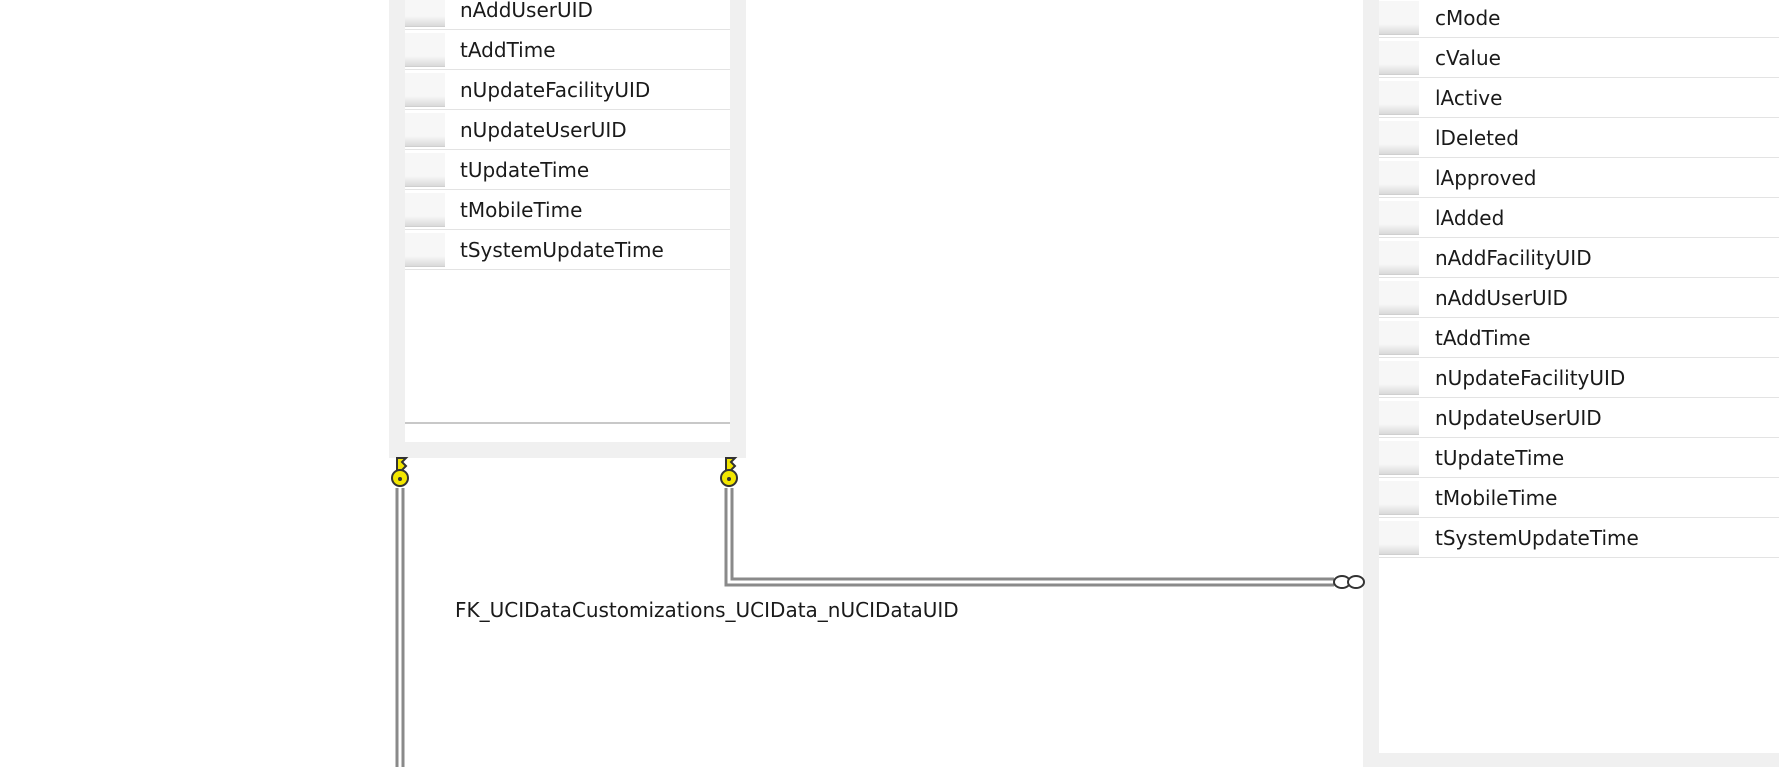 This screenshot has width=1779, height=767. What do you see at coordinates (1029, 537) in the screenshot?
I see `relationship-line-fk` at bounding box center [1029, 537].